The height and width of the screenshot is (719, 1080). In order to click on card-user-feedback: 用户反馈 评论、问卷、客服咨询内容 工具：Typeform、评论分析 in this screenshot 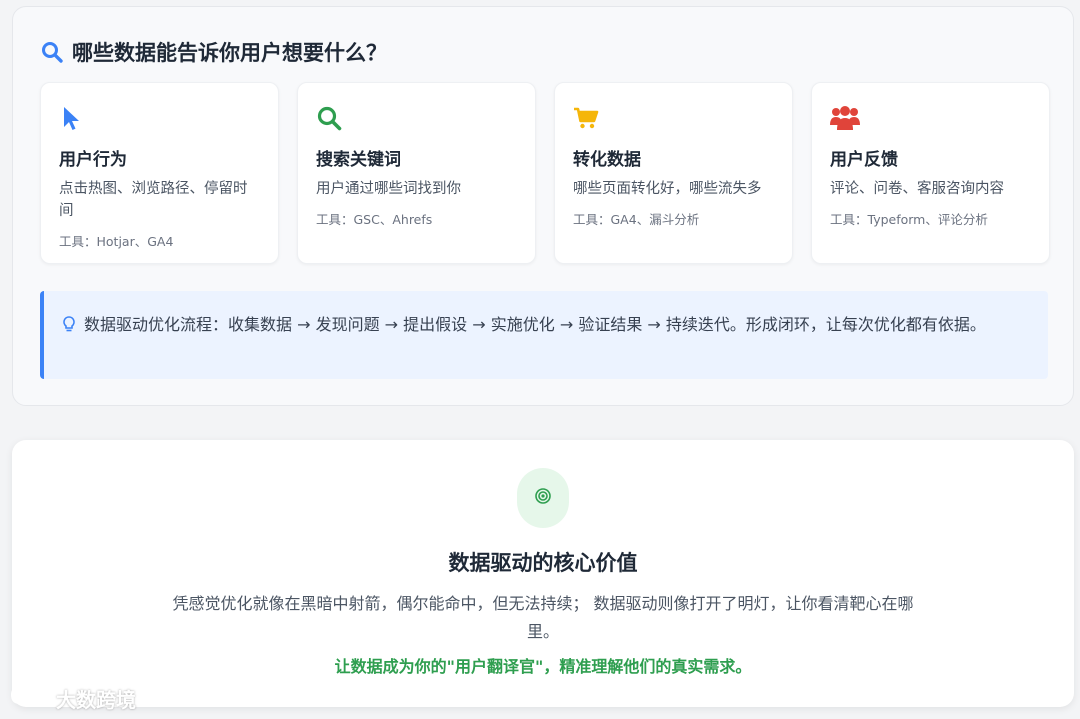, I will do `click(930, 173)`.